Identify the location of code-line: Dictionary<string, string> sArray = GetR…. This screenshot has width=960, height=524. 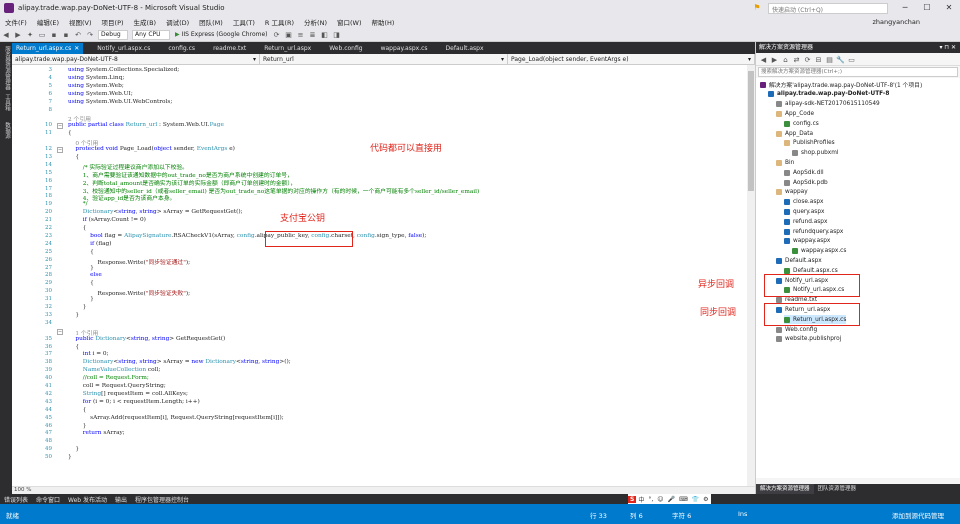
(155, 212).